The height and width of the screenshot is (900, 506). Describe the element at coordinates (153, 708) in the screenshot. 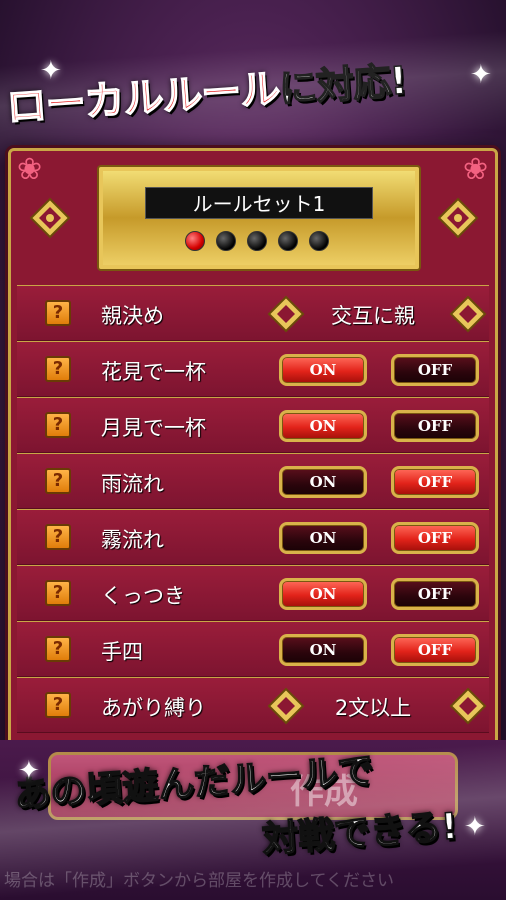

I see `rule-label: あがり縛り` at that location.